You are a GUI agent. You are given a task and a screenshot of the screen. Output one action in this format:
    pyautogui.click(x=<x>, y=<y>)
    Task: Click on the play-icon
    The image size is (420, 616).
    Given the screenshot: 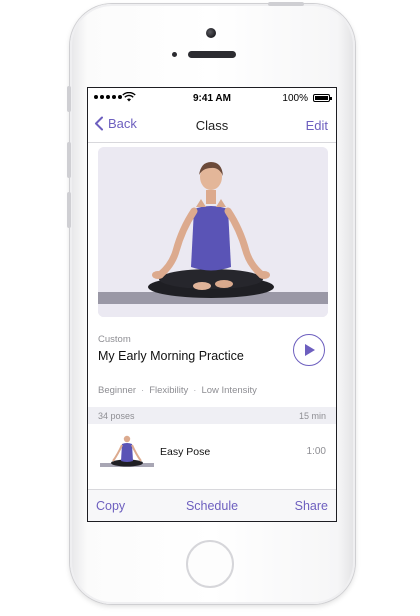 What is the action you would take?
    pyautogui.click(x=310, y=350)
    